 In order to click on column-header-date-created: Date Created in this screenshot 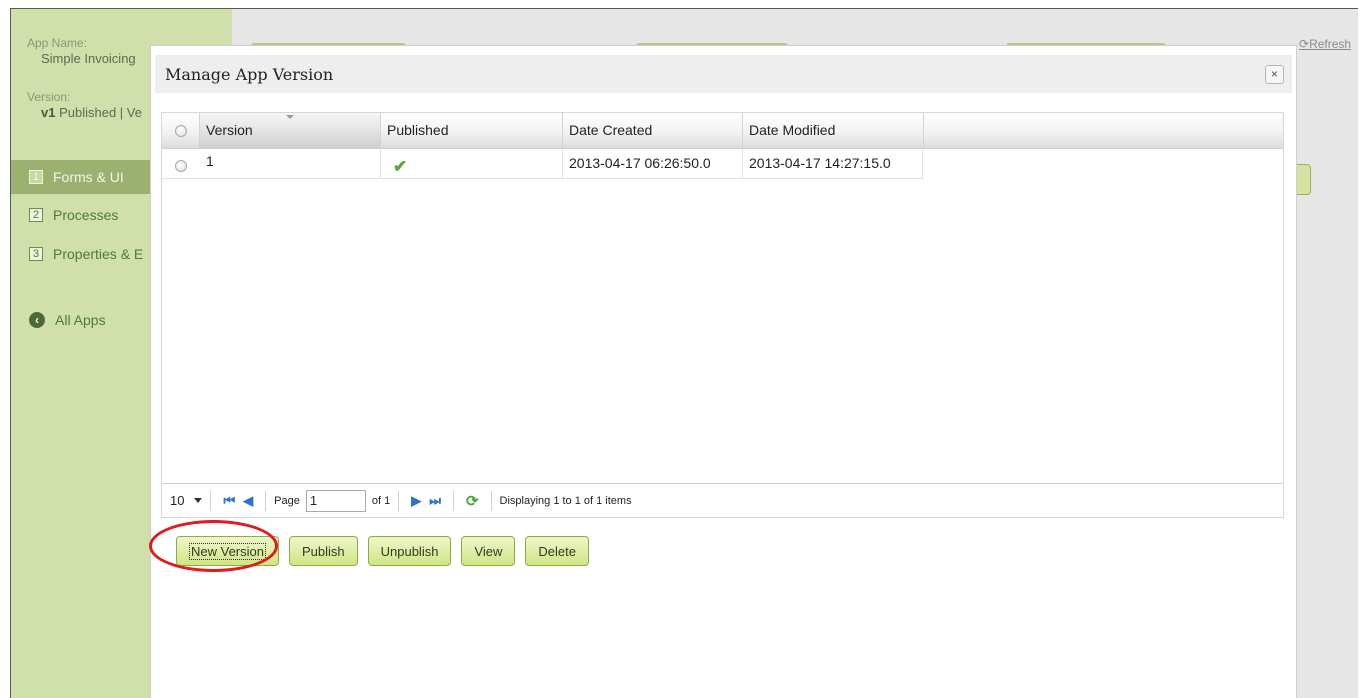, I will do `click(653, 130)`.